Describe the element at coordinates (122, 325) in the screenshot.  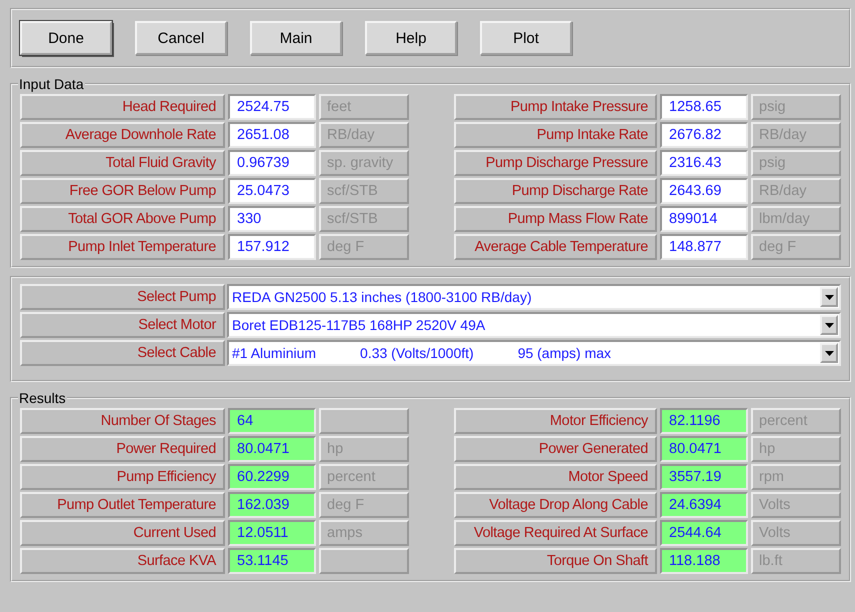
I see `field-label: Select Motor` at that location.